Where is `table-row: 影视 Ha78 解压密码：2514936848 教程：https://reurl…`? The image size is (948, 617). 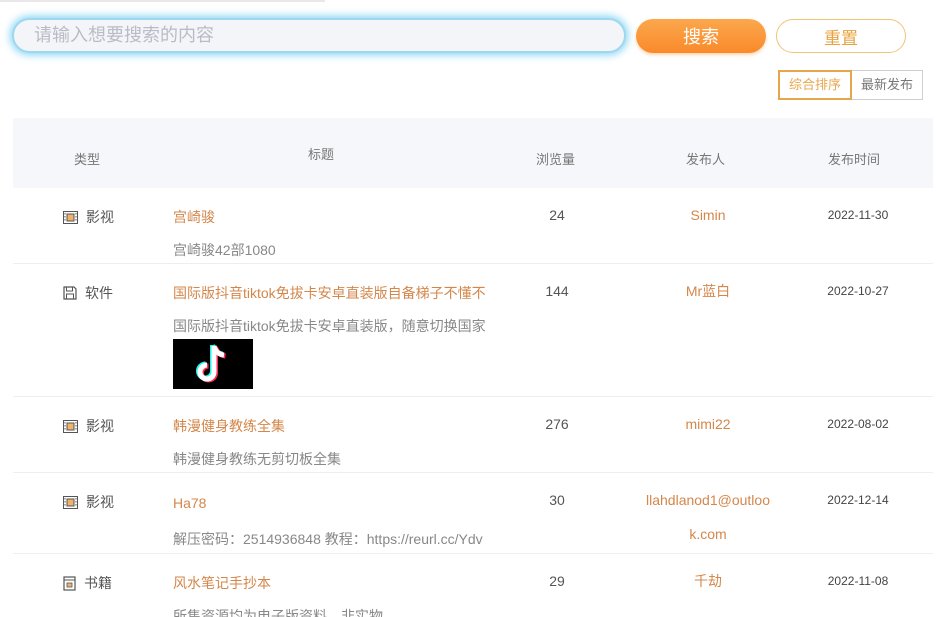 table-row: 影视 Ha78 解压密码：2514936848 教程：https://reurl… is located at coordinates (473, 513).